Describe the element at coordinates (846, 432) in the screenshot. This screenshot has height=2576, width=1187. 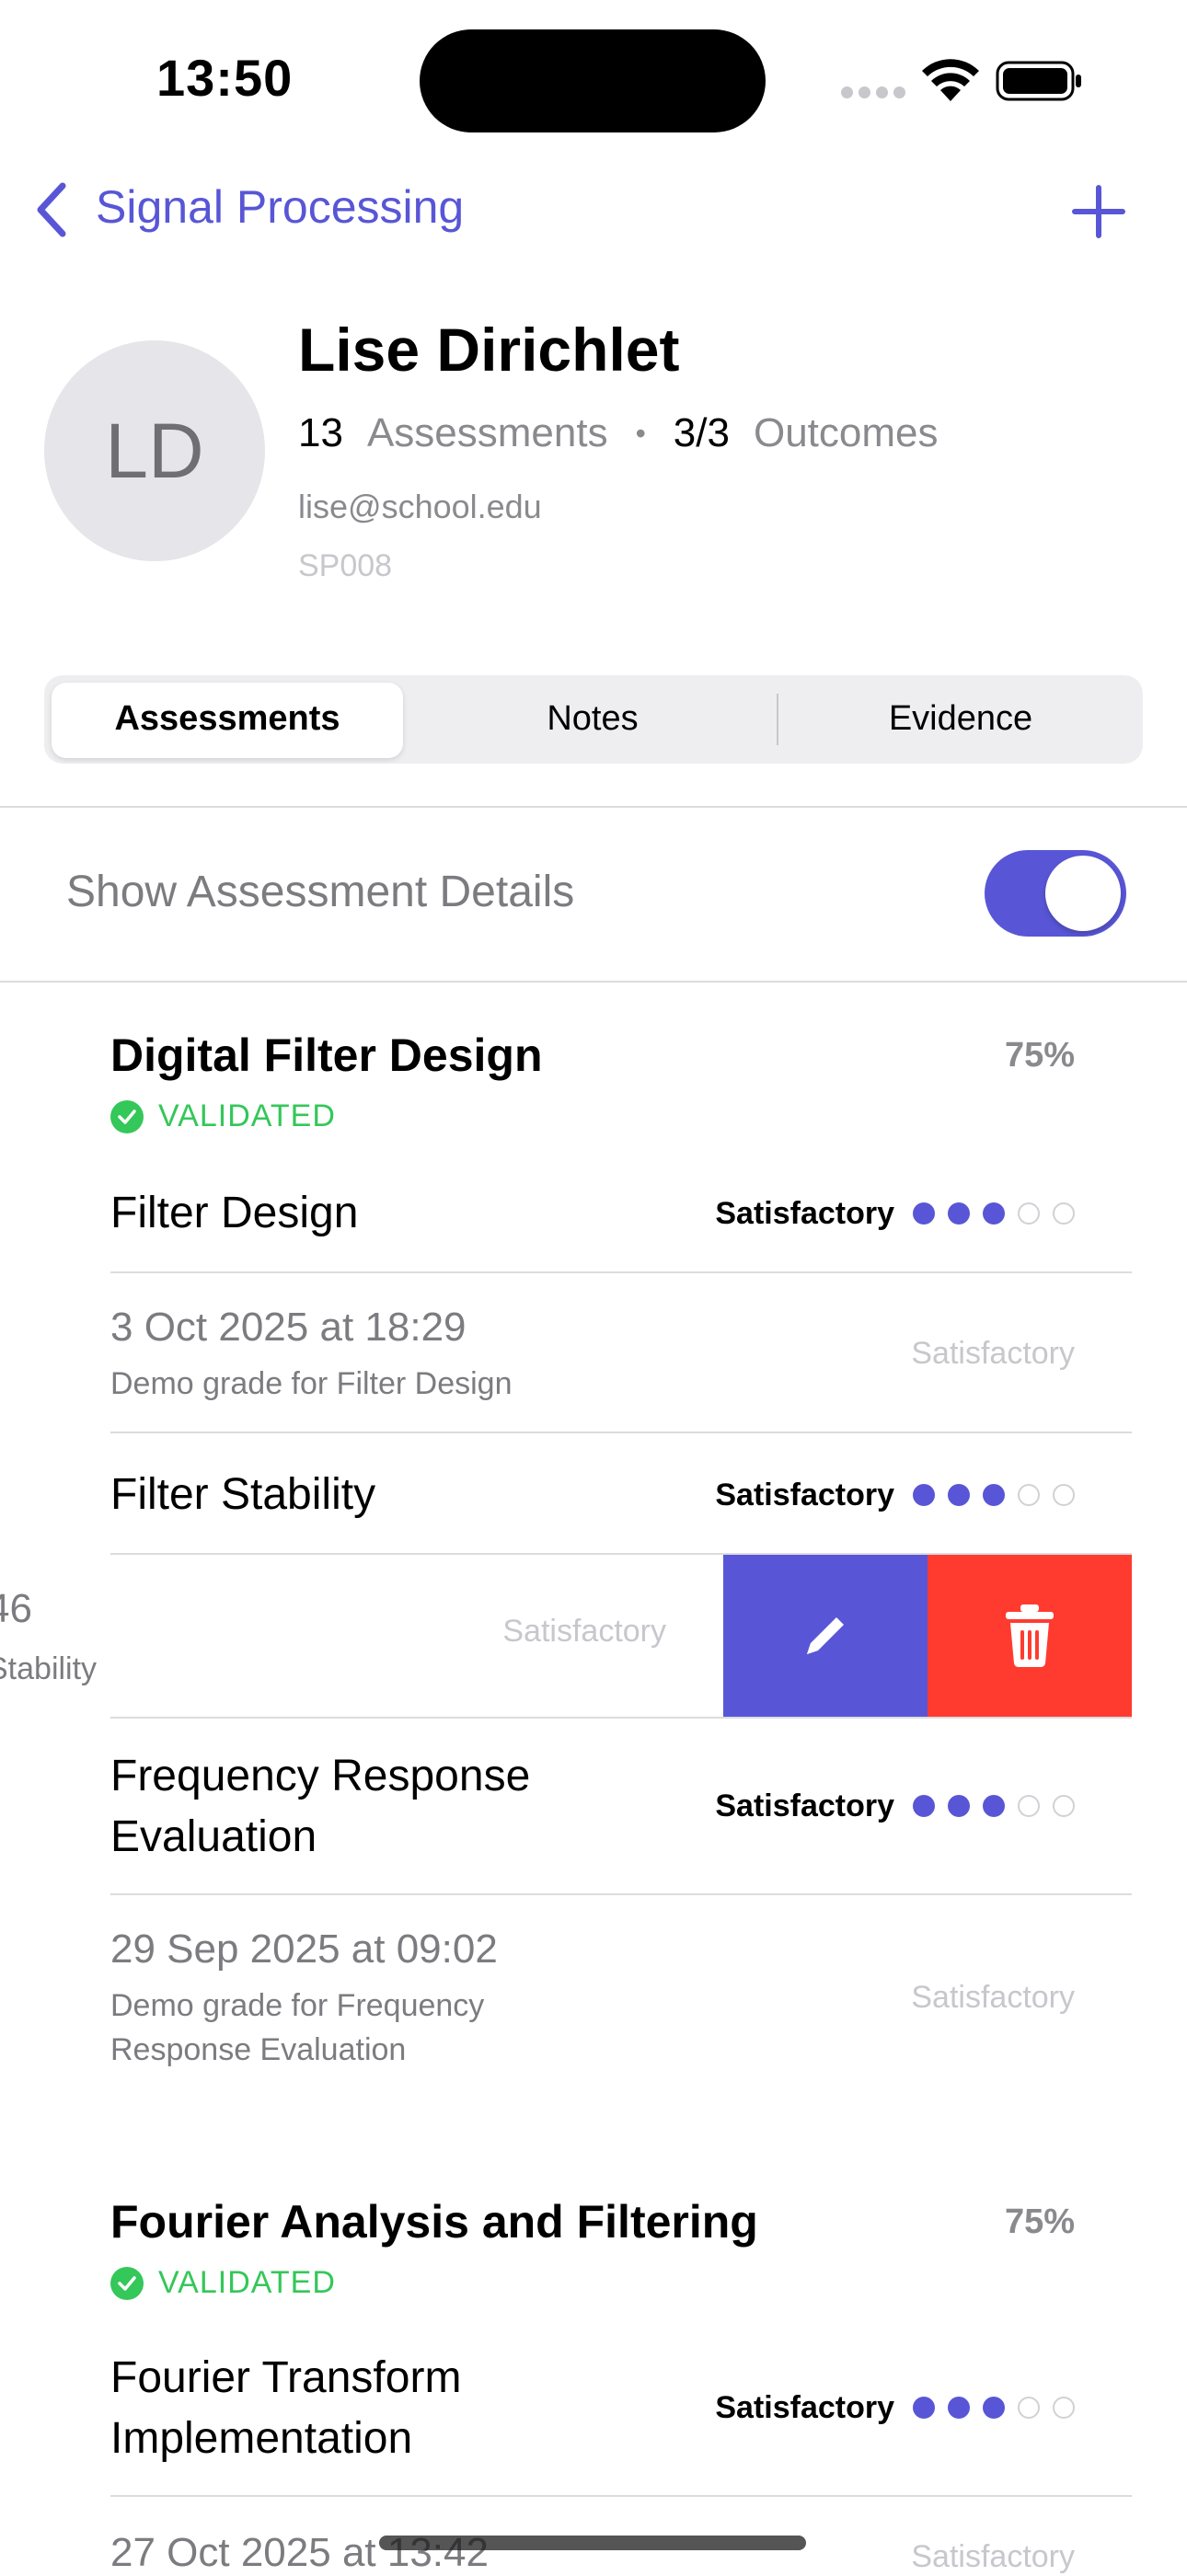
I see `outcomes-label: Outcomes` at that location.